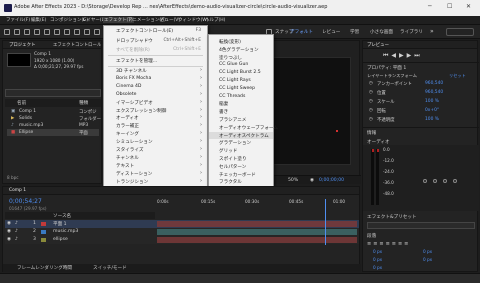 This screenshot has height=283, width=480. Describe the element at coordinates (155, 31) in the screenshot. I see `menu-item-effect-controls: エフェクトコントロール(E) F3` at that location.